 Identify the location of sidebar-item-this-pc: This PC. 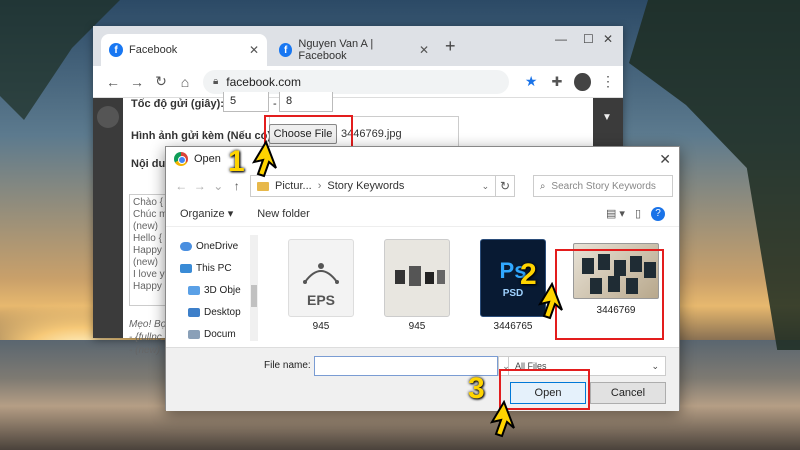
(212, 268).